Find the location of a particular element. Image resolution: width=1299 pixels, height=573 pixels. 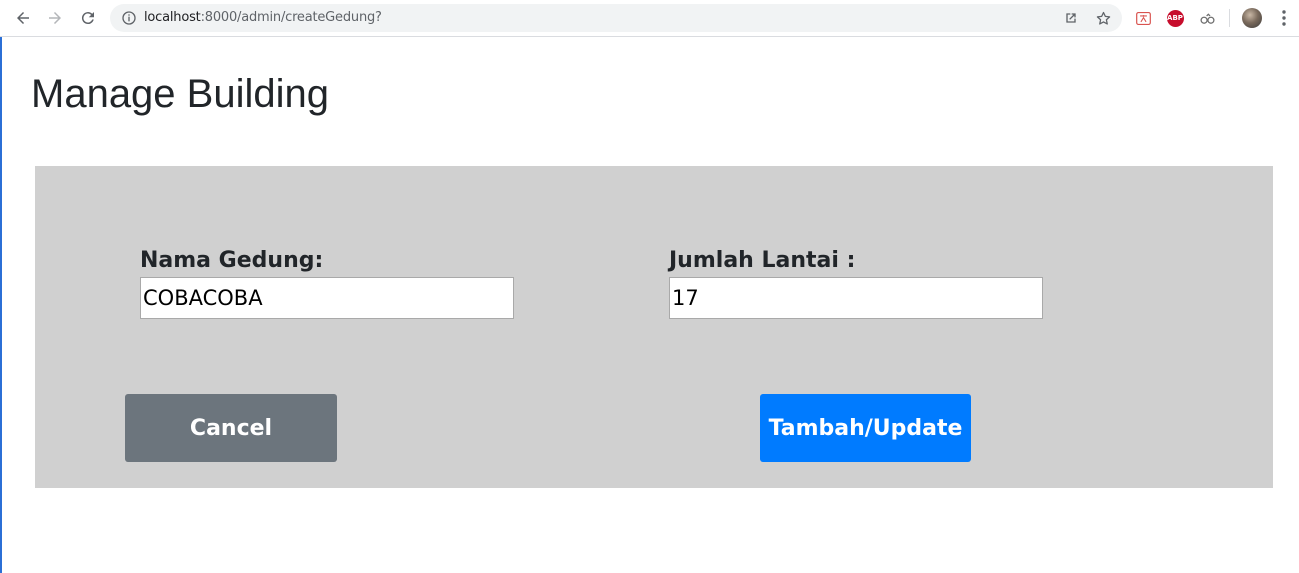

forward-icon is located at coordinates (55, 18).